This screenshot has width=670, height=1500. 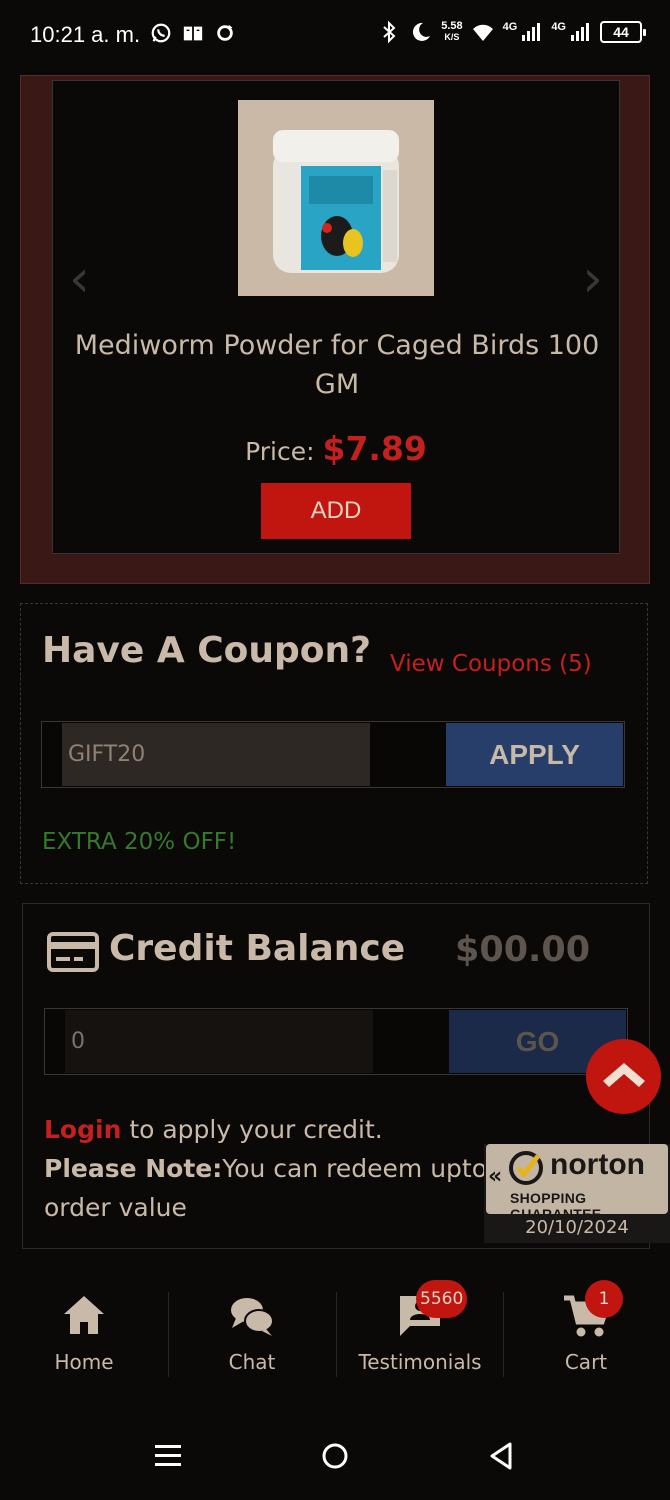 I want to click on book-icon, so click(x=193, y=33).